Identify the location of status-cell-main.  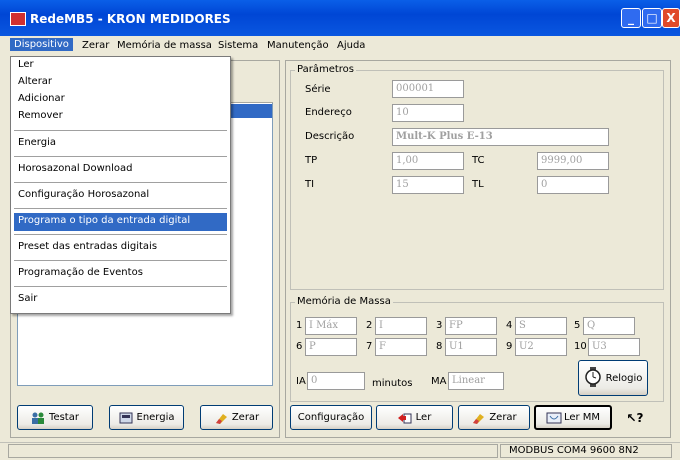
(253, 451).